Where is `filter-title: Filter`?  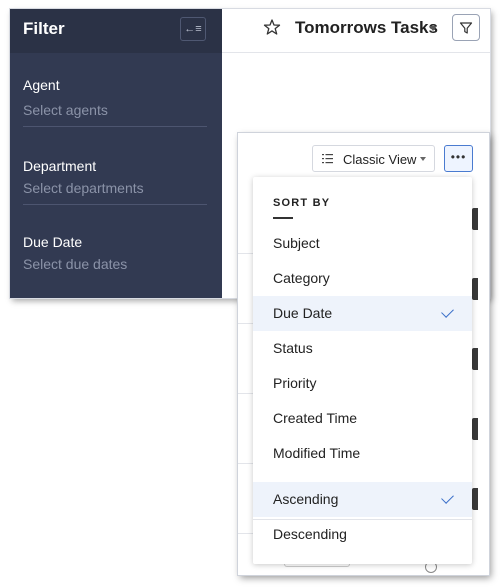
filter-title: Filter is located at coordinates (44, 28).